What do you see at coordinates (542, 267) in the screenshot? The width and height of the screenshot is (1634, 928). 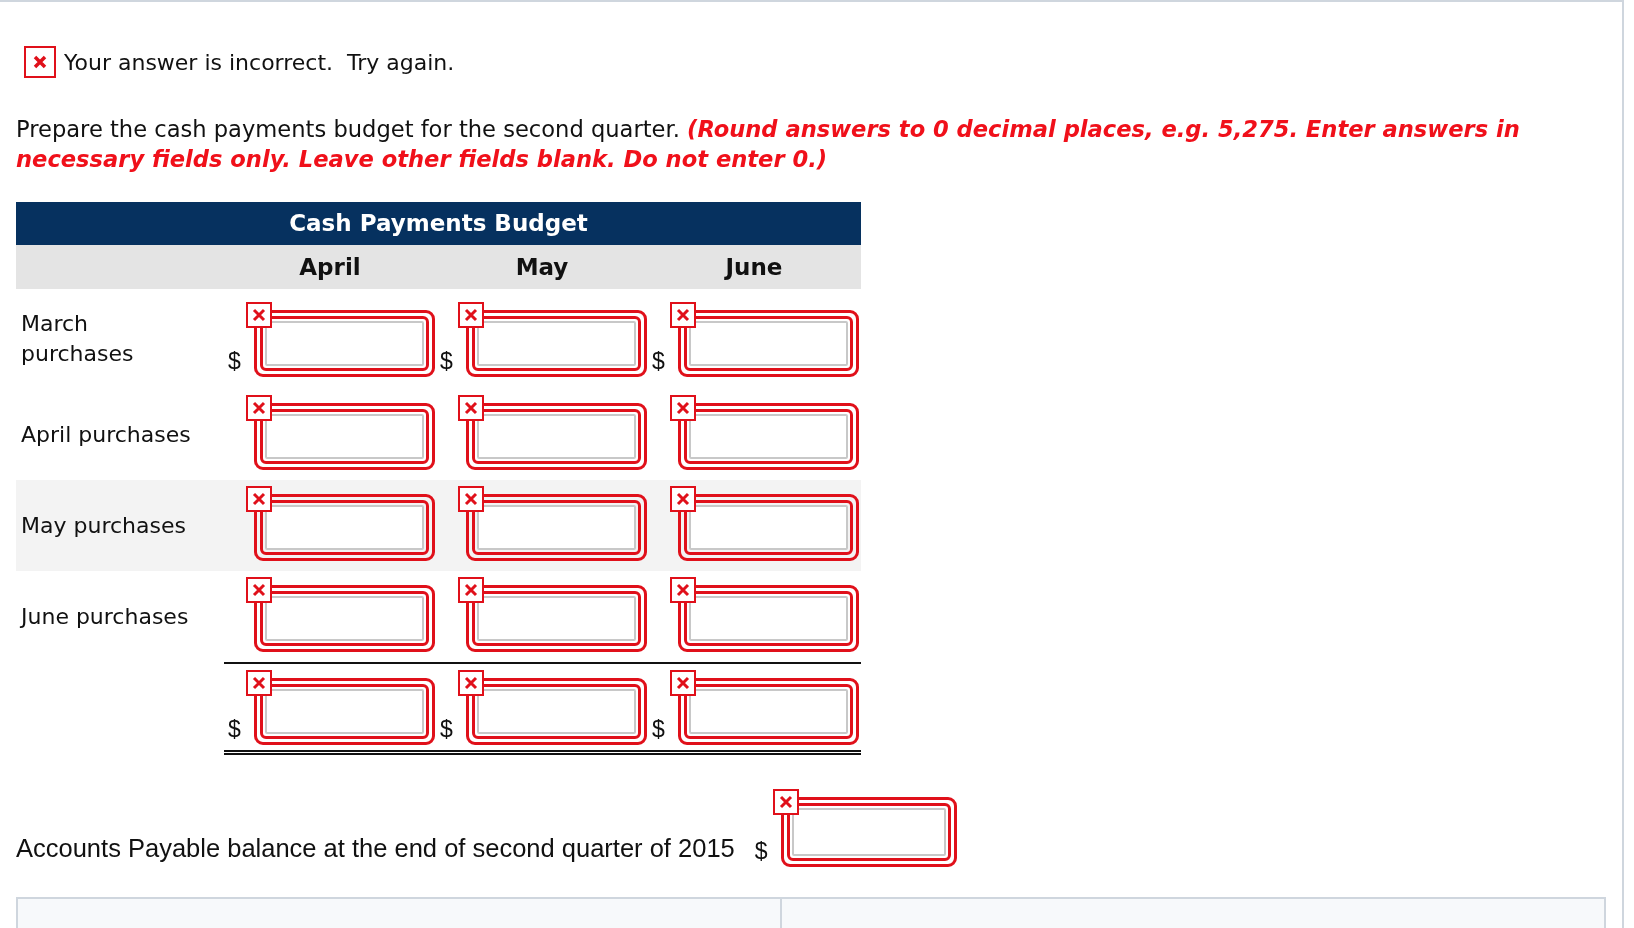 I see `column-header: May` at bounding box center [542, 267].